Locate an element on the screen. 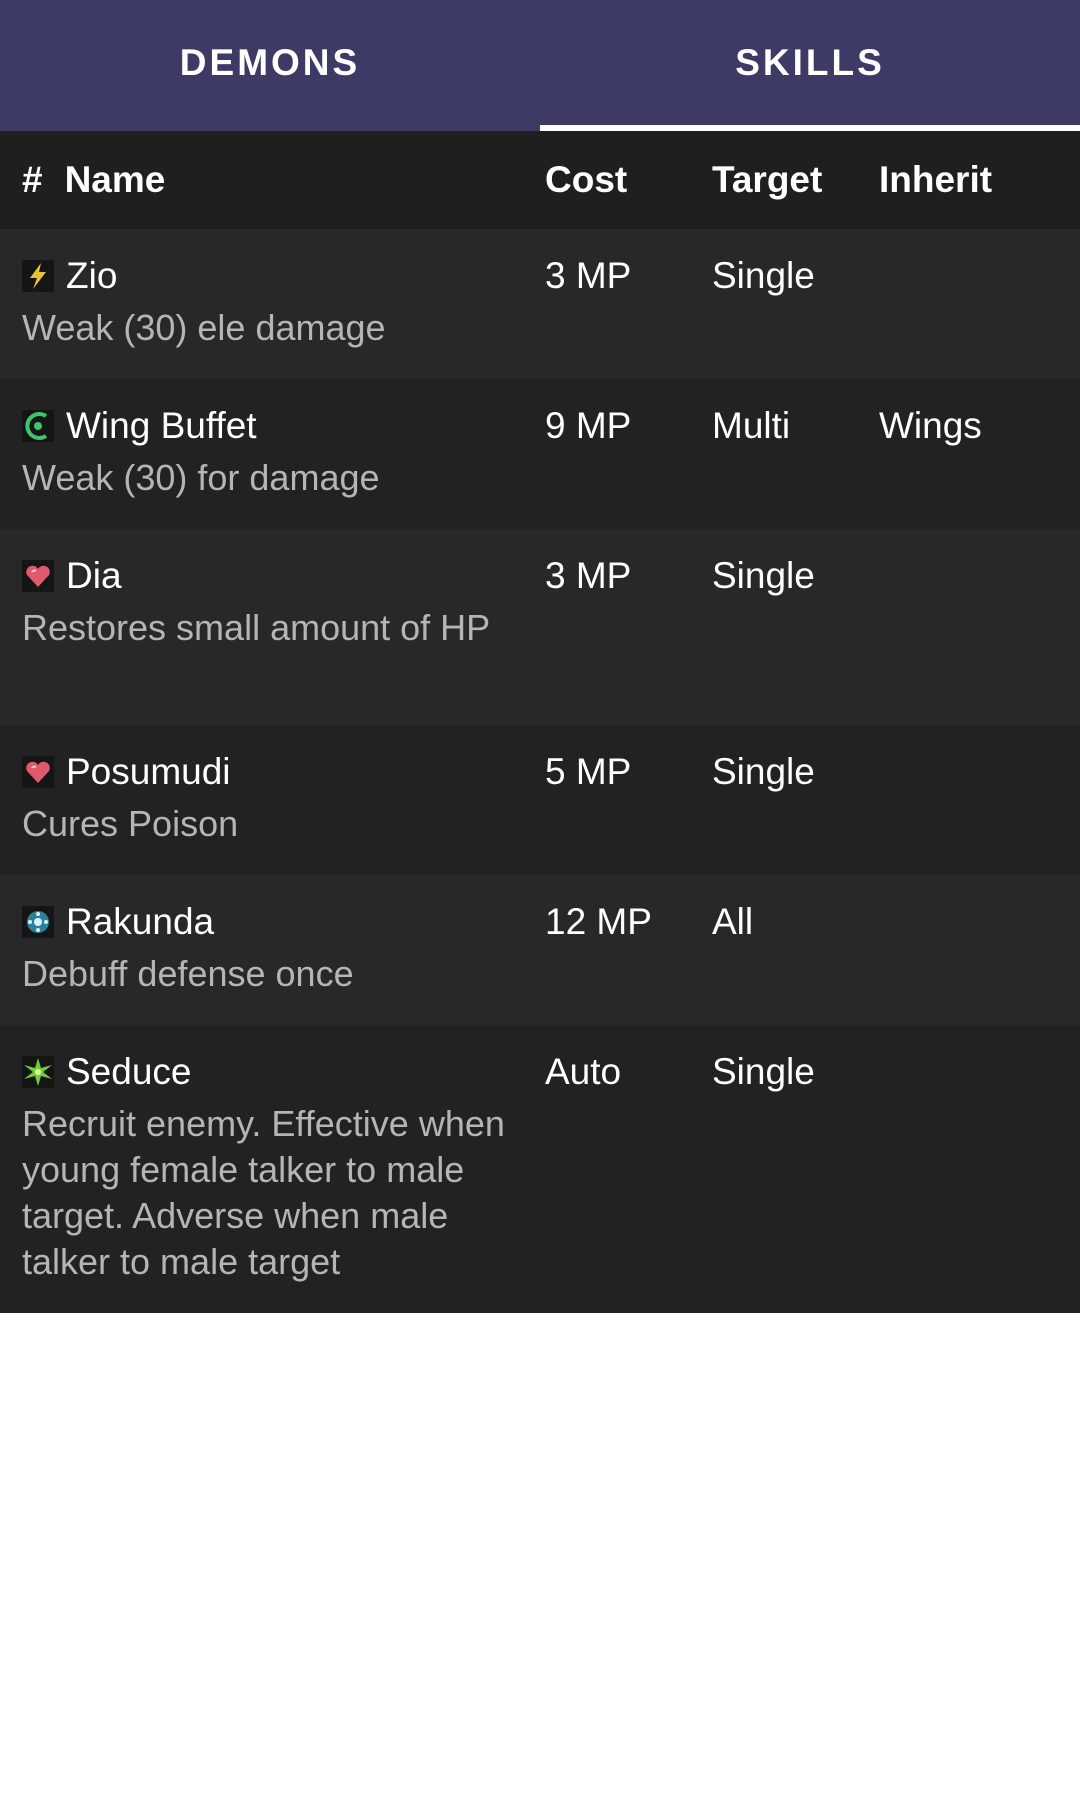 This screenshot has width=1080, height=1808. tab-demons: DEMONS is located at coordinates (270, 65).